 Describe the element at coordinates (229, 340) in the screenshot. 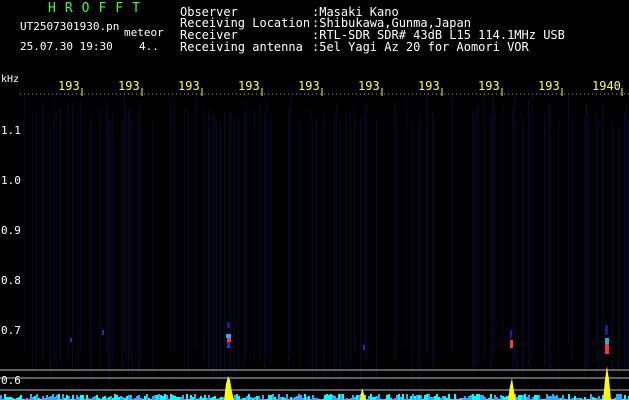

I see `meteor-echo-1-core` at that location.